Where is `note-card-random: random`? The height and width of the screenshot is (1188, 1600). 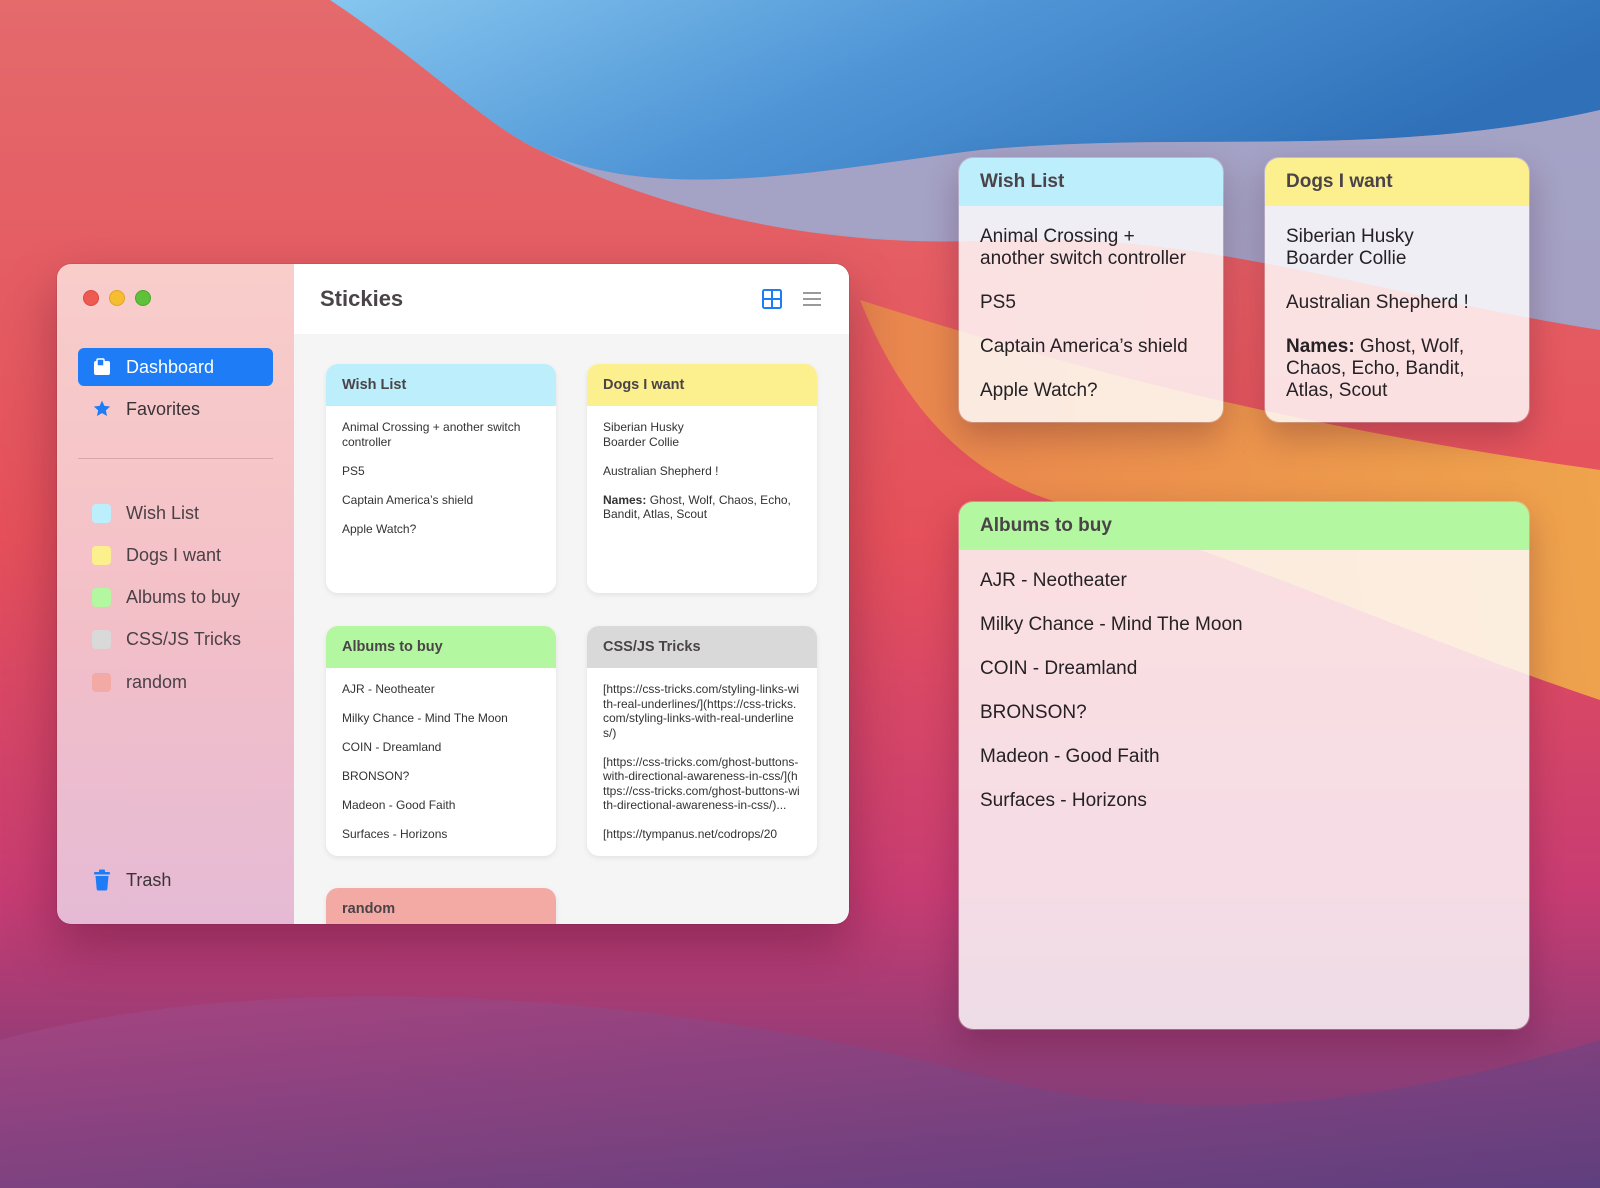
note-card-random: random is located at coordinates (441, 906).